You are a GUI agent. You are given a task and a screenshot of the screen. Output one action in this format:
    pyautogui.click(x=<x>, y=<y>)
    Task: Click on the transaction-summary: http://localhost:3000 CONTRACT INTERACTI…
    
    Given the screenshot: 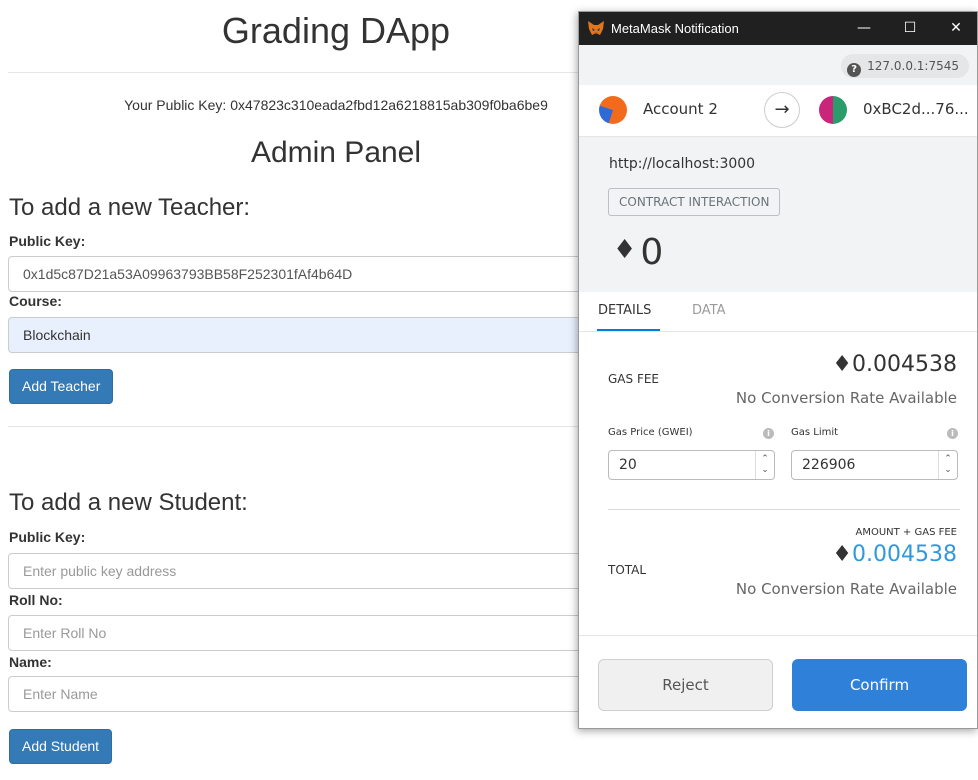 What is the action you would take?
    pyautogui.click(x=778, y=214)
    